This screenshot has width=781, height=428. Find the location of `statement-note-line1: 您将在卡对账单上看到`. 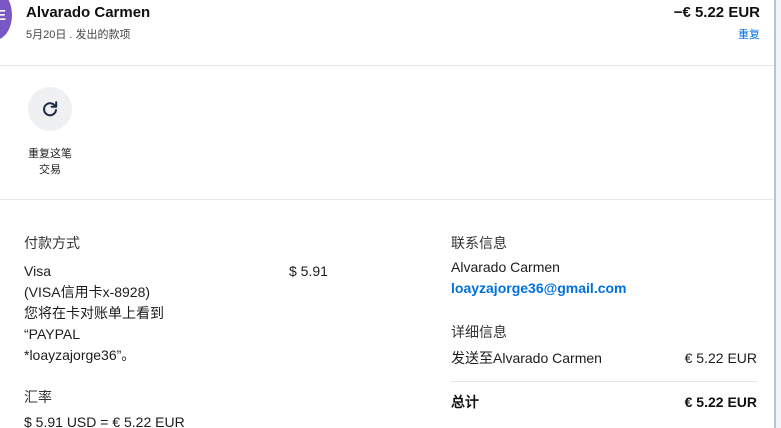

statement-note-line1: 您将在卡对账单上看到 is located at coordinates (94, 313).